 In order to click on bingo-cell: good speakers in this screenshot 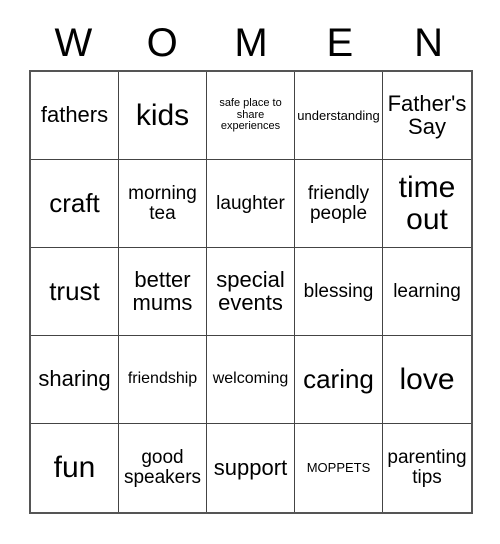, I will do `click(163, 468)`.